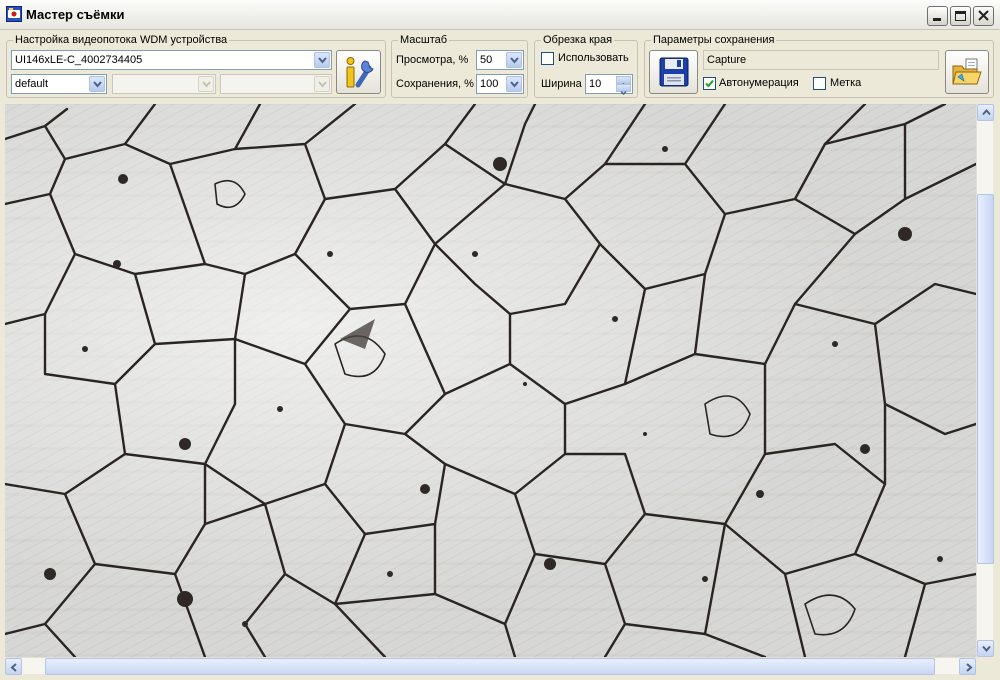  I want to click on preview-scale-dropdown-button, so click(514, 60).